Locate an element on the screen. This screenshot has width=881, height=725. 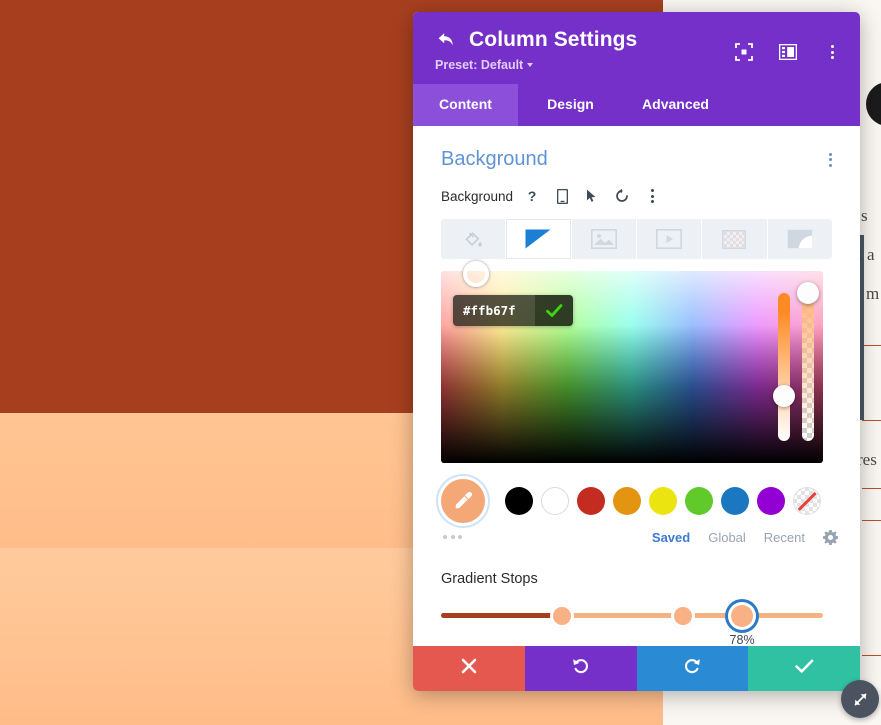
page-text-fragment: s is located at coordinates (864, 215).